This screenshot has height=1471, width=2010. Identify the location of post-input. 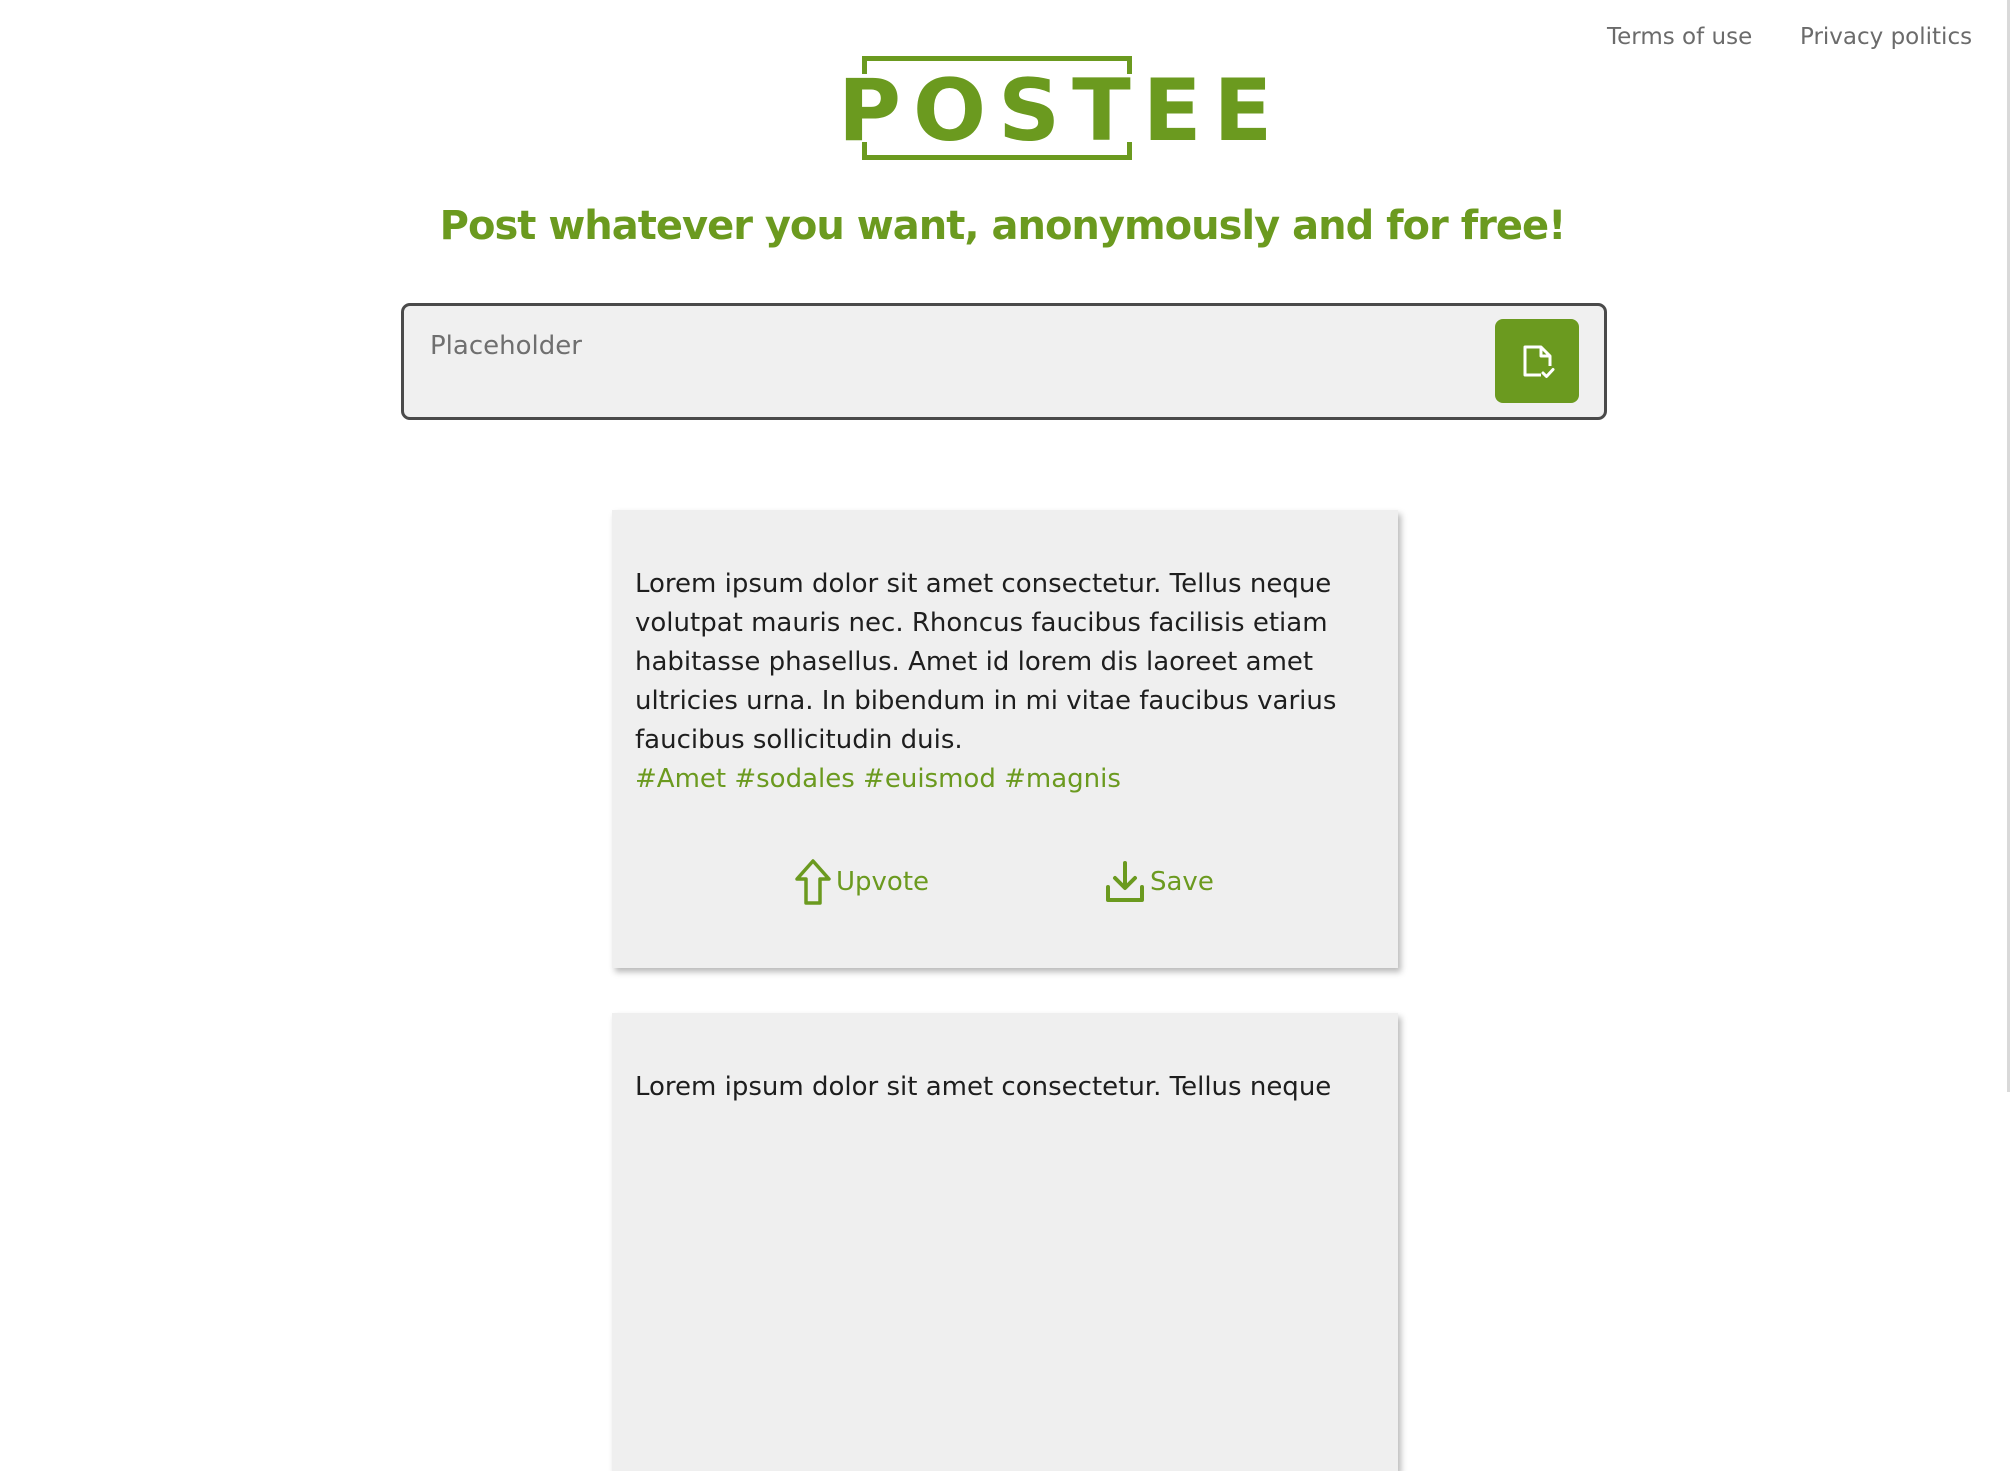
(970, 346).